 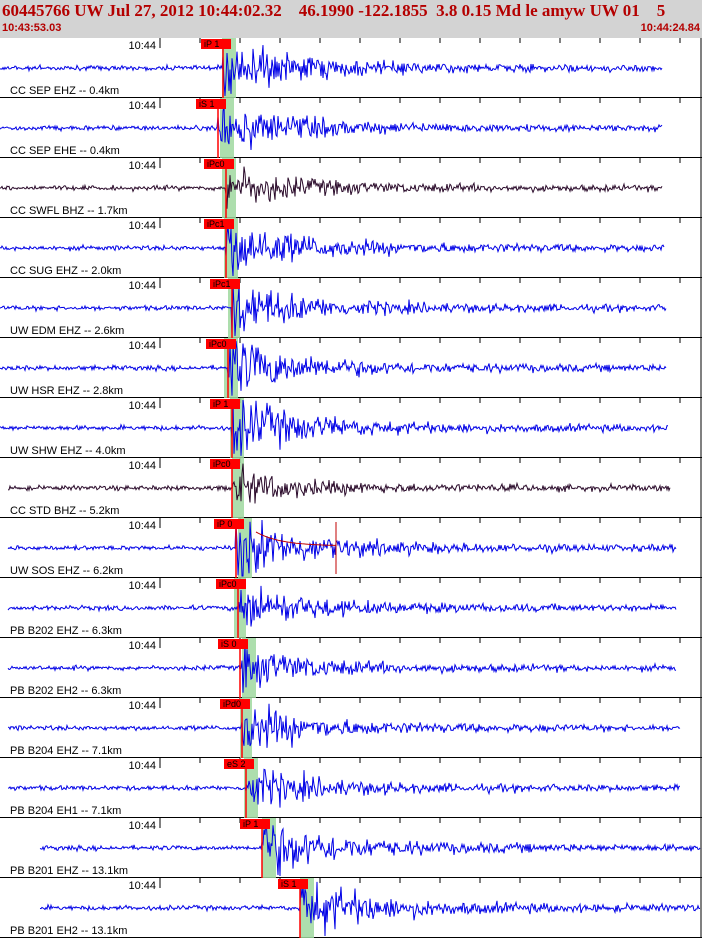 I want to click on trace-row: 10:44 iPc0 CC STD BHZ -- 5.2km, so click(x=351, y=488).